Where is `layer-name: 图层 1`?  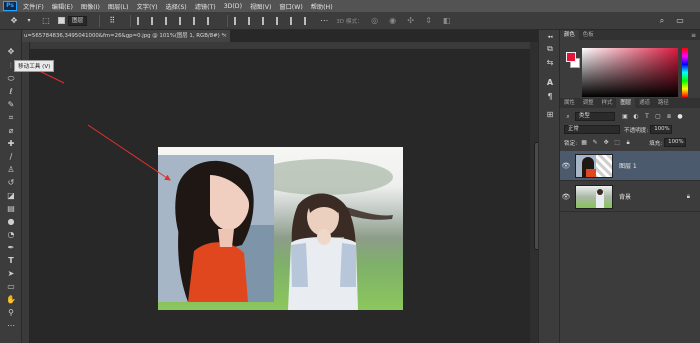 layer-name: 图层 1 is located at coordinates (628, 165).